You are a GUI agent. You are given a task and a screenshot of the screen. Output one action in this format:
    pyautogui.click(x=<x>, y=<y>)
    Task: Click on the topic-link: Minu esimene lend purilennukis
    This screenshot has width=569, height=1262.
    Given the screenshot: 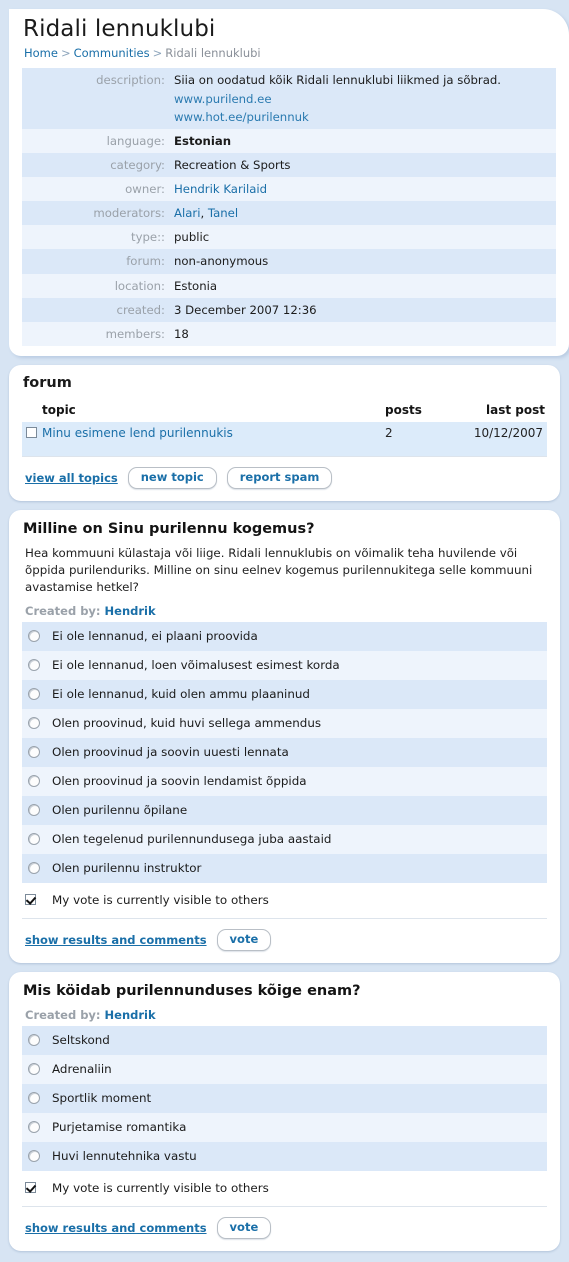 What is the action you would take?
    pyautogui.click(x=137, y=433)
    